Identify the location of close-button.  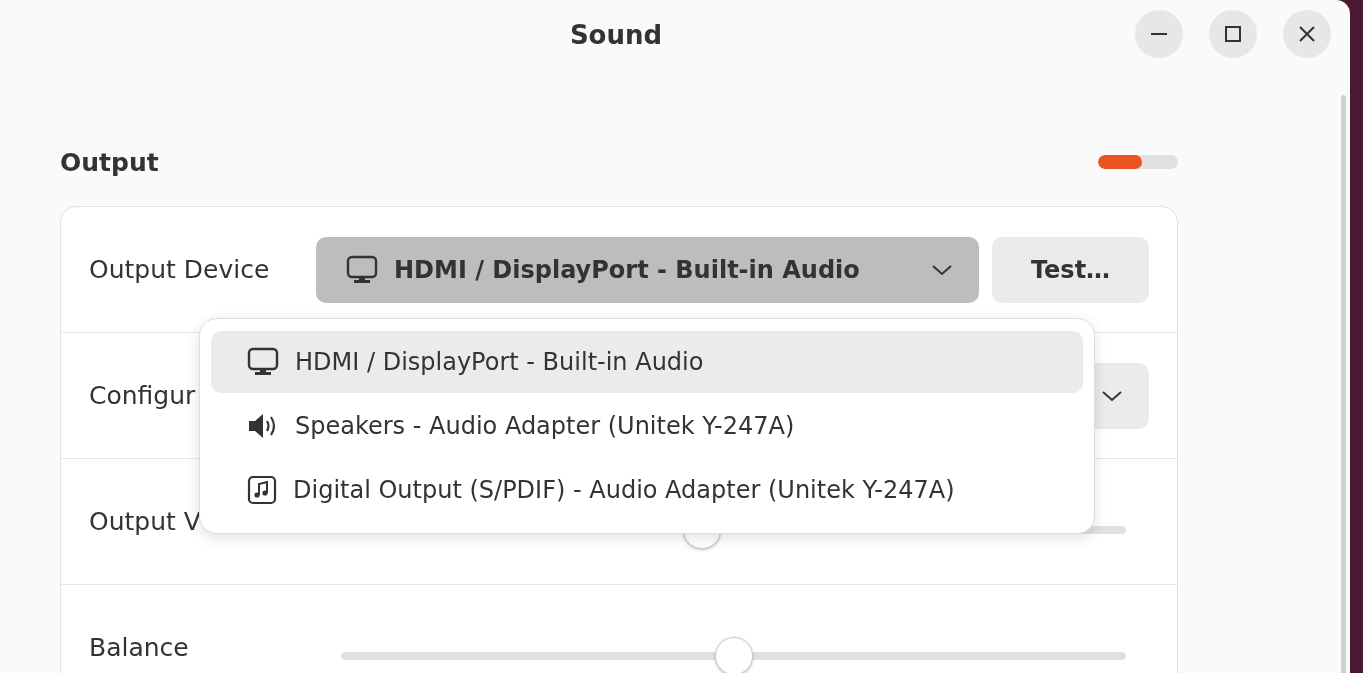
(1307, 34).